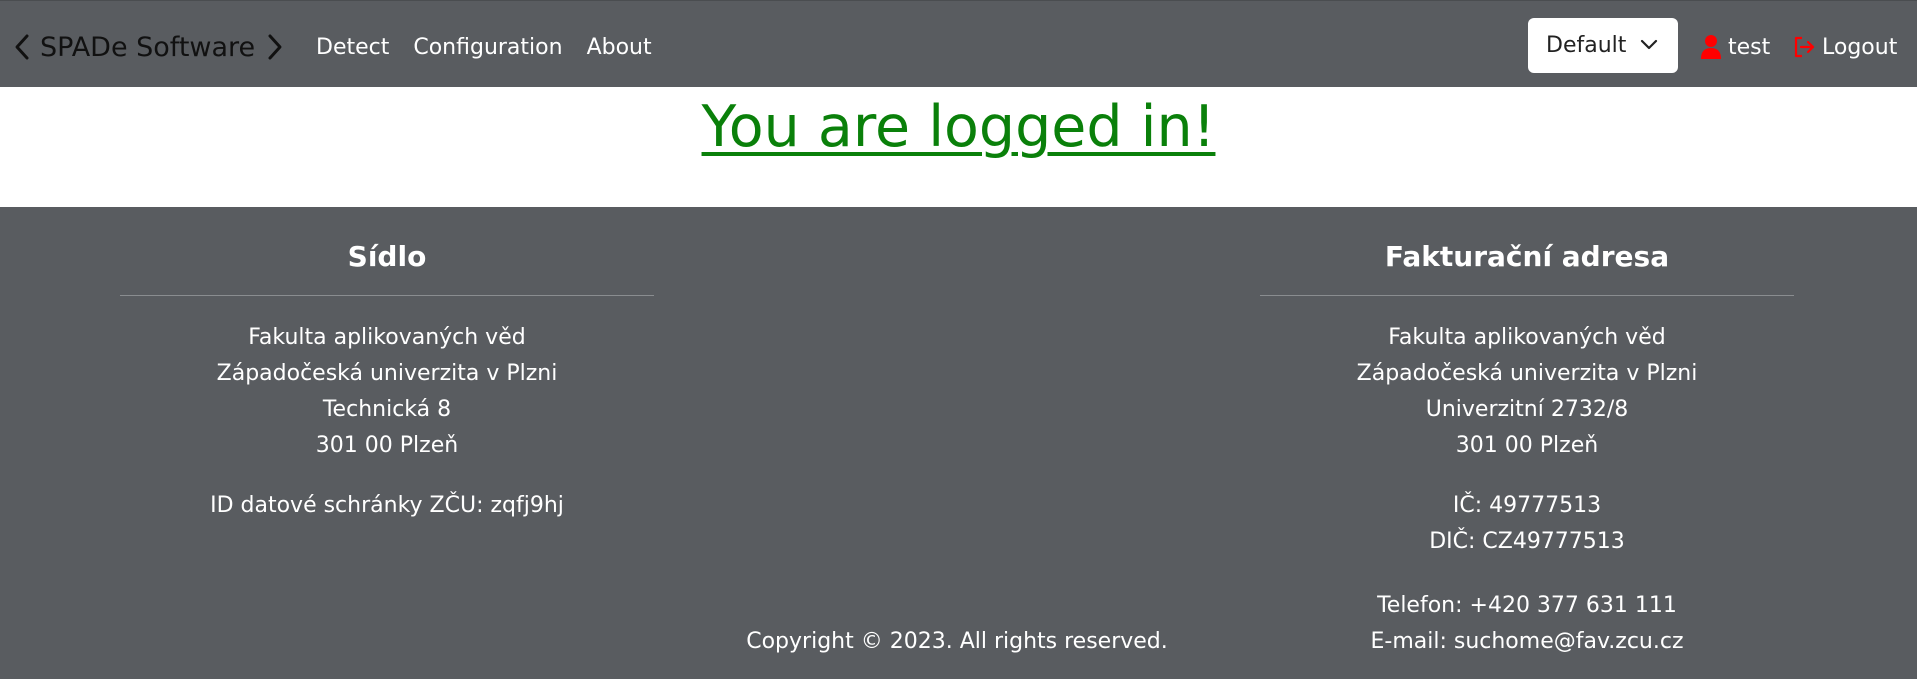  I want to click on copyright-text: Copyright © 2023. All rights reserved., so click(957, 641).